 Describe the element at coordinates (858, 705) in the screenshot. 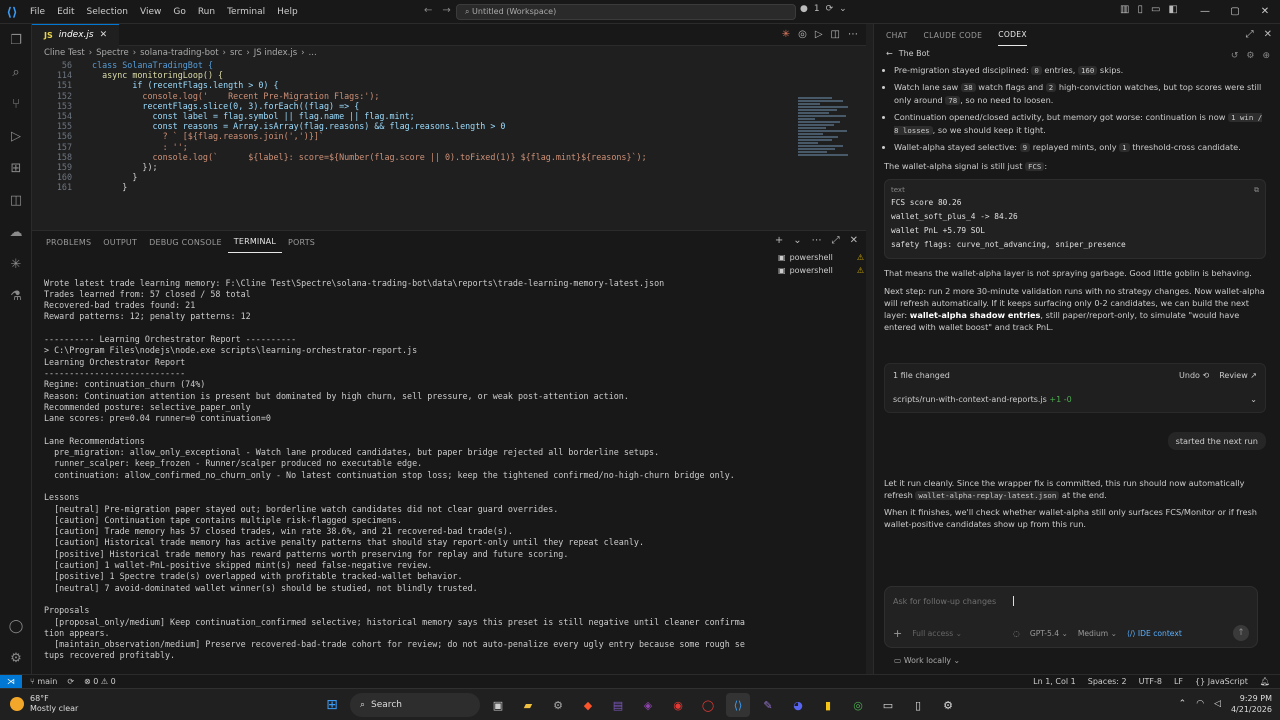

I see `chrome-icon: ◎` at that location.